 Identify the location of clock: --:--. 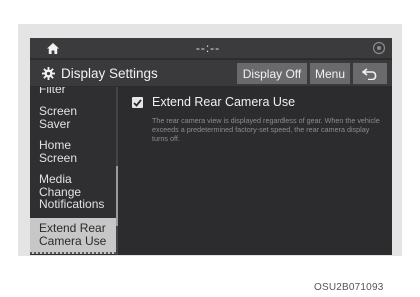
(208, 48).